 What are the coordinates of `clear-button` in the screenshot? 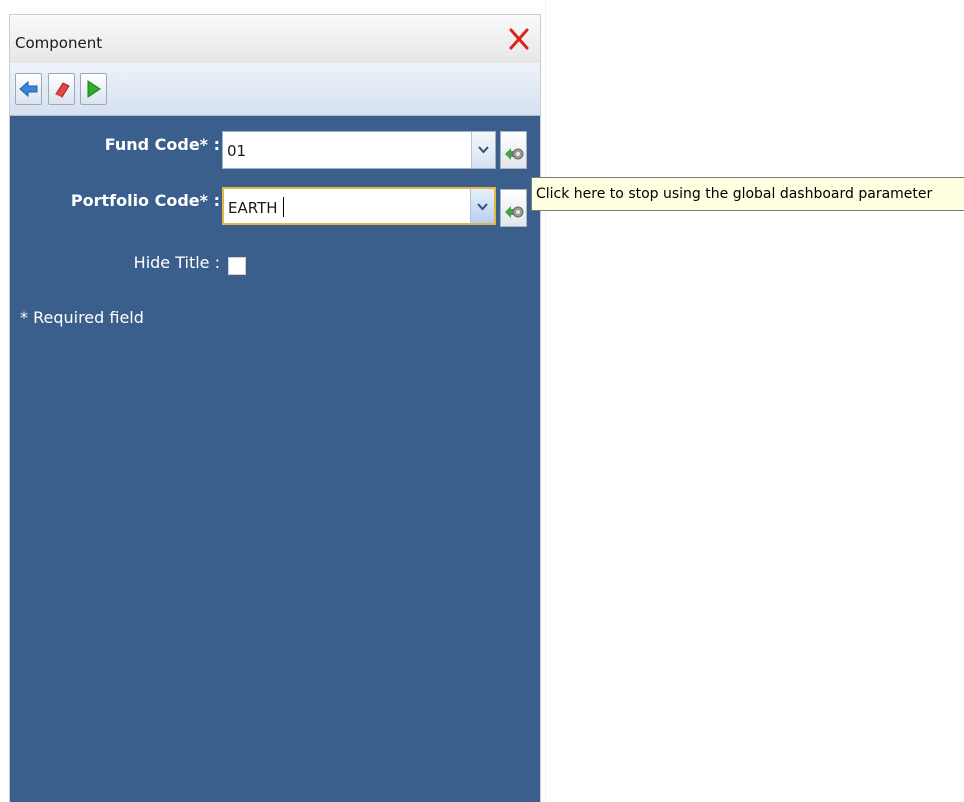 It's located at (61, 89).